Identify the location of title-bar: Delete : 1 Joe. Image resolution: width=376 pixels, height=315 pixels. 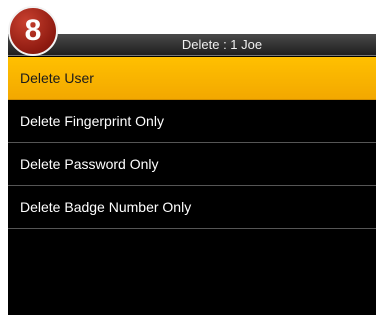
(192, 45).